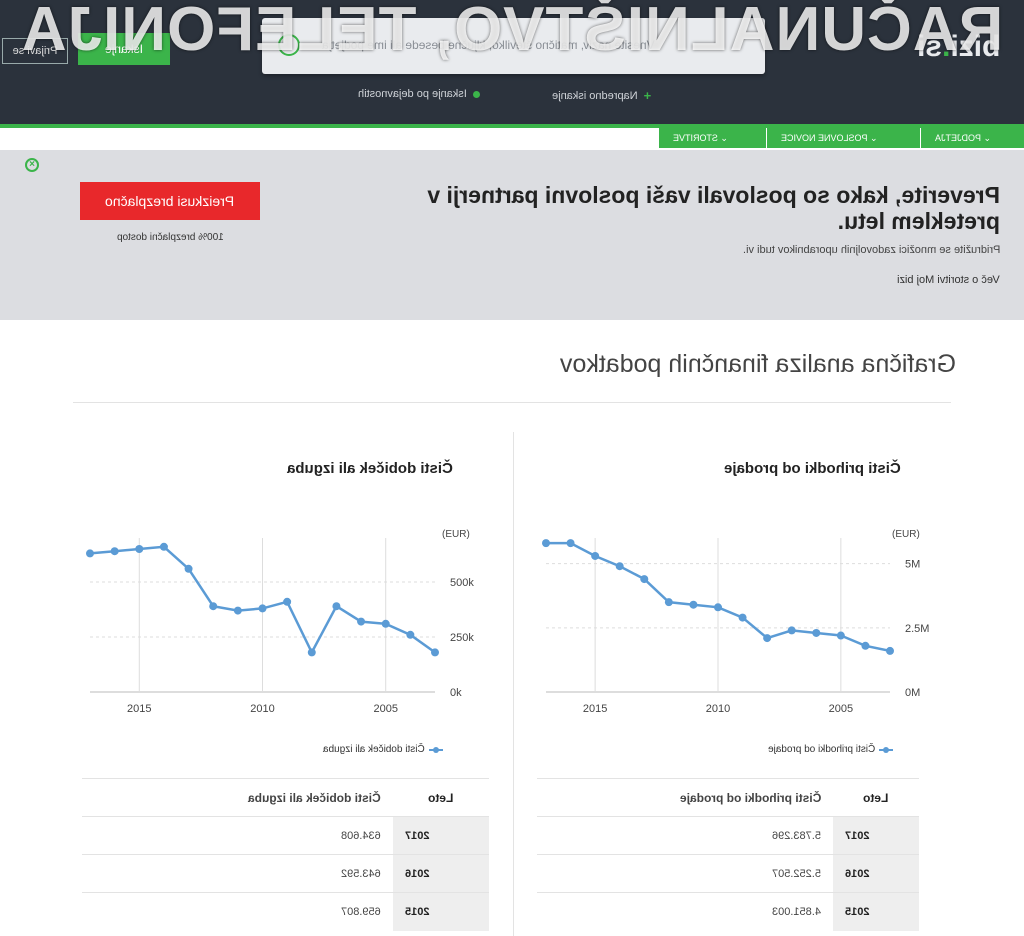  I want to click on section-title: Grafična analiza finančnih podatkov, so click(757, 364).